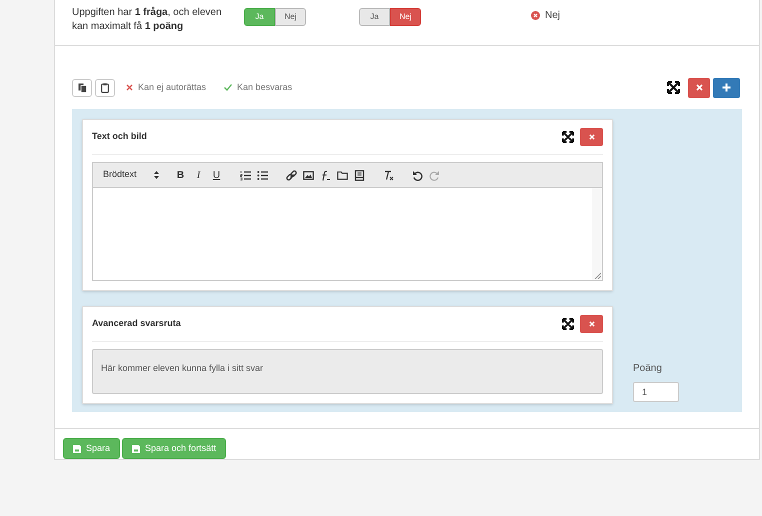 The image size is (762, 516). Describe the element at coordinates (347, 371) in the screenshot. I see `answer-box: Här kommer eleven kunna fylla i sitt svar` at that location.